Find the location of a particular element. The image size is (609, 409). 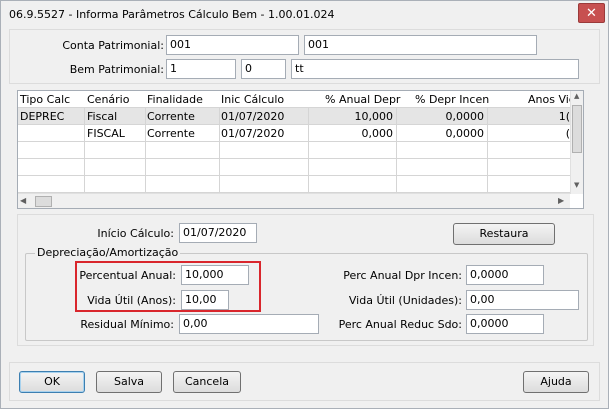

perc-anual-dpr-incen-field: 0,0000 is located at coordinates (505, 275).